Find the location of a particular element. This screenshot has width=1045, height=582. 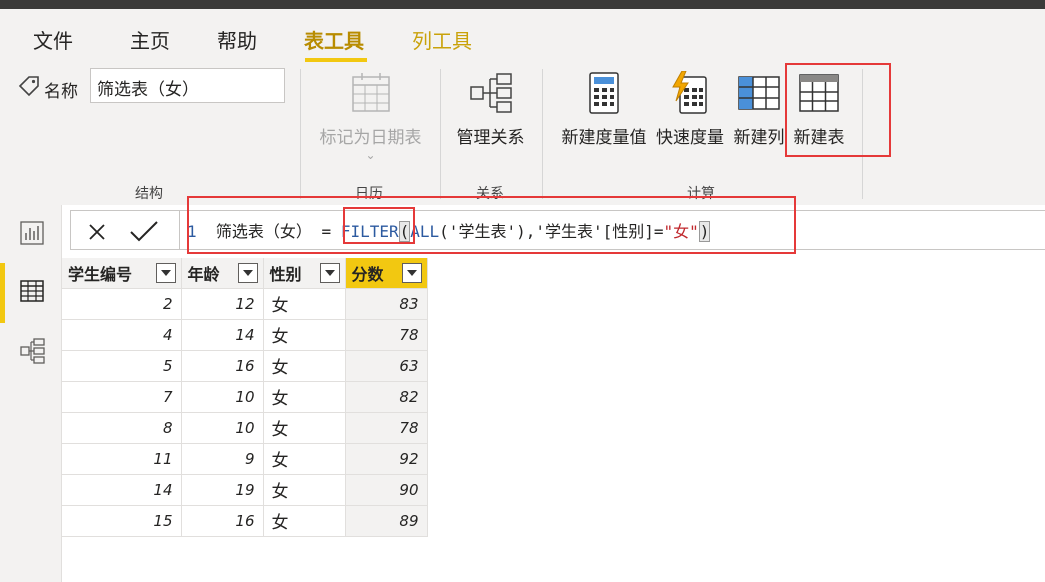

cell-student-id: 4 is located at coordinates (122, 335).